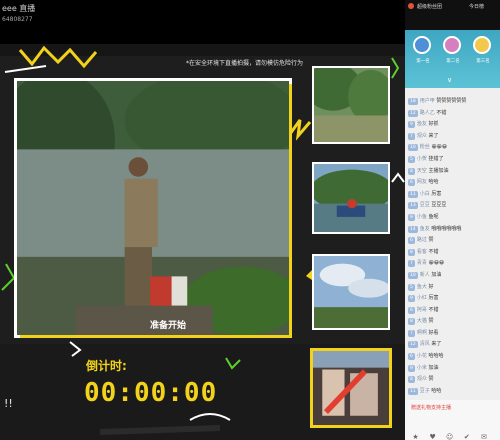 The image size is (500, 440). What do you see at coordinates (427, 113) in the screenshot?
I see `chat-username: 路人乙` at bounding box center [427, 113].